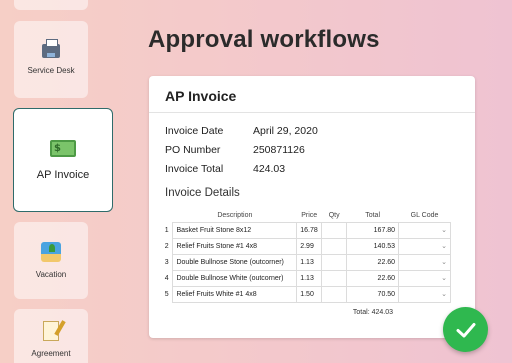 The width and height of the screenshot is (512, 363). What do you see at coordinates (166, 230) in the screenshot?
I see `row-number: 1` at bounding box center [166, 230].